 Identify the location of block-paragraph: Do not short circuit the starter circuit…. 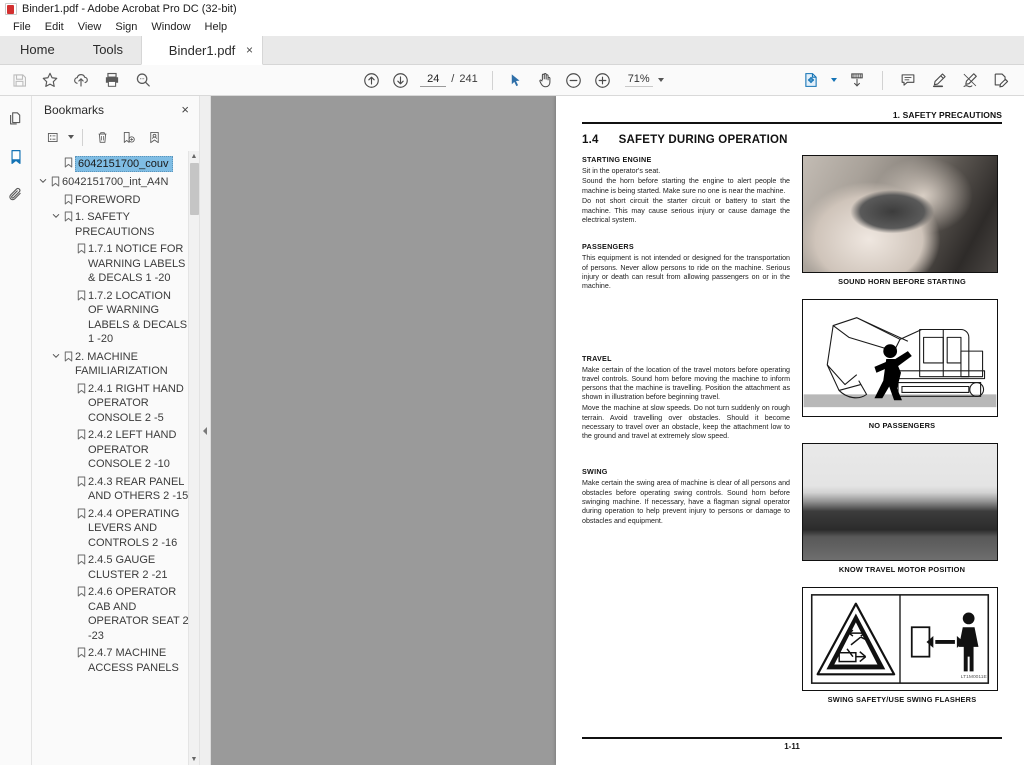
(686, 211).